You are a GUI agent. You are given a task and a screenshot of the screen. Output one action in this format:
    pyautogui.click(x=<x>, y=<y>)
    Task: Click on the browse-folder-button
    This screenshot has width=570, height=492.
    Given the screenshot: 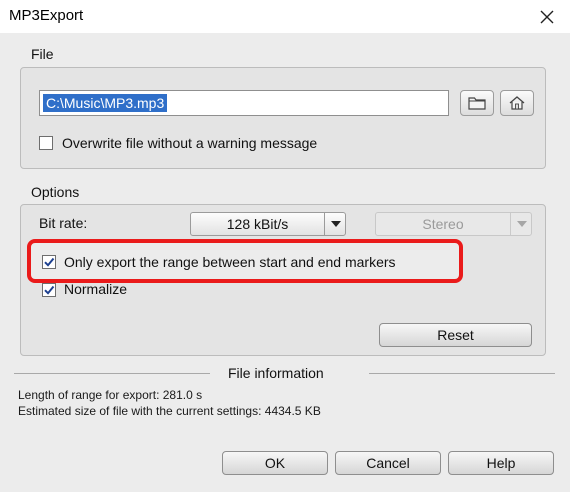 What is the action you would take?
    pyautogui.click(x=477, y=103)
    